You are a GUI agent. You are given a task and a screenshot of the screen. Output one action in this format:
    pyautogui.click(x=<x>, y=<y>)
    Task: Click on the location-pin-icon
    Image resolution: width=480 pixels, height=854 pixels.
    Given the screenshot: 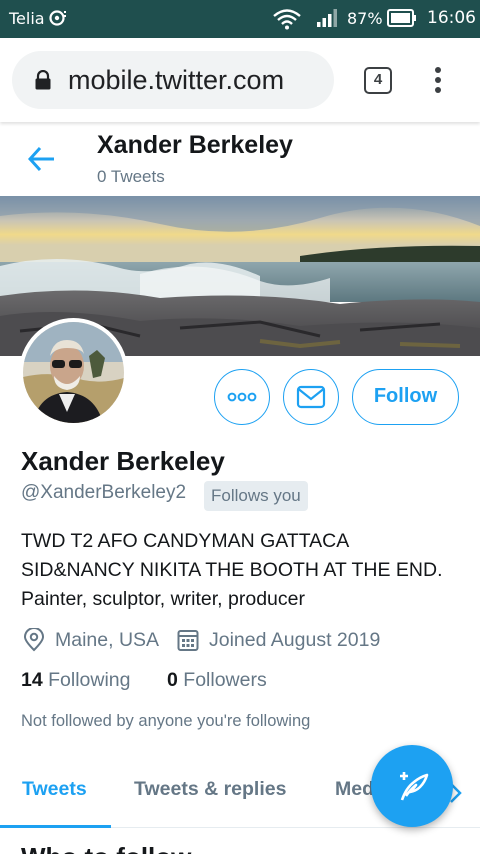 What is the action you would take?
    pyautogui.click(x=34, y=640)
    